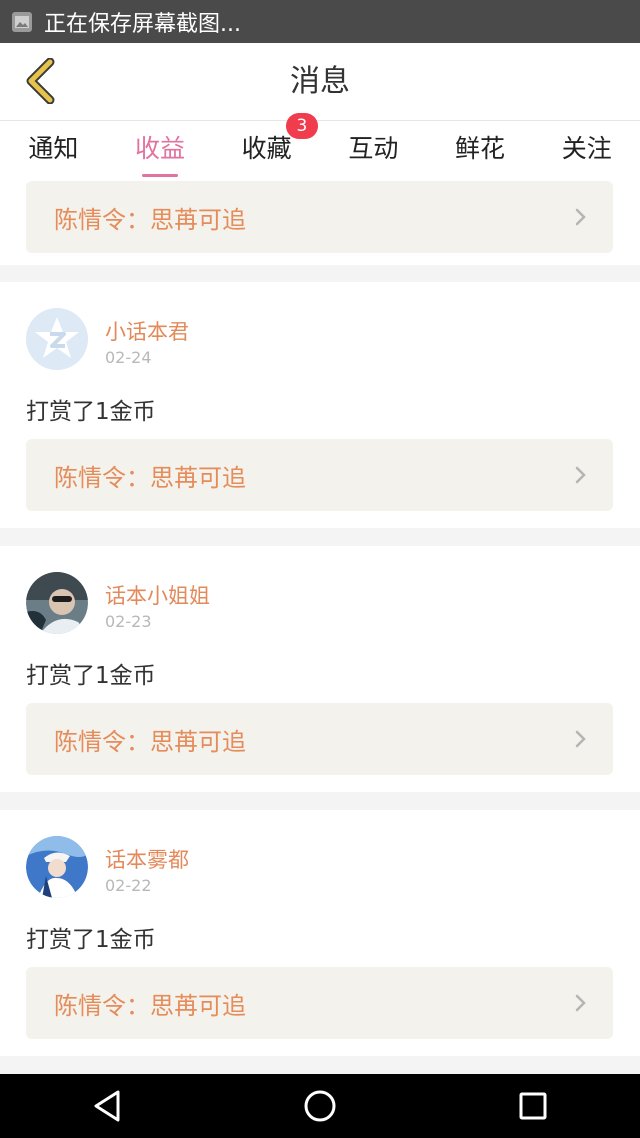  I want to click on tab-follow: 关注, so click(586, 151).